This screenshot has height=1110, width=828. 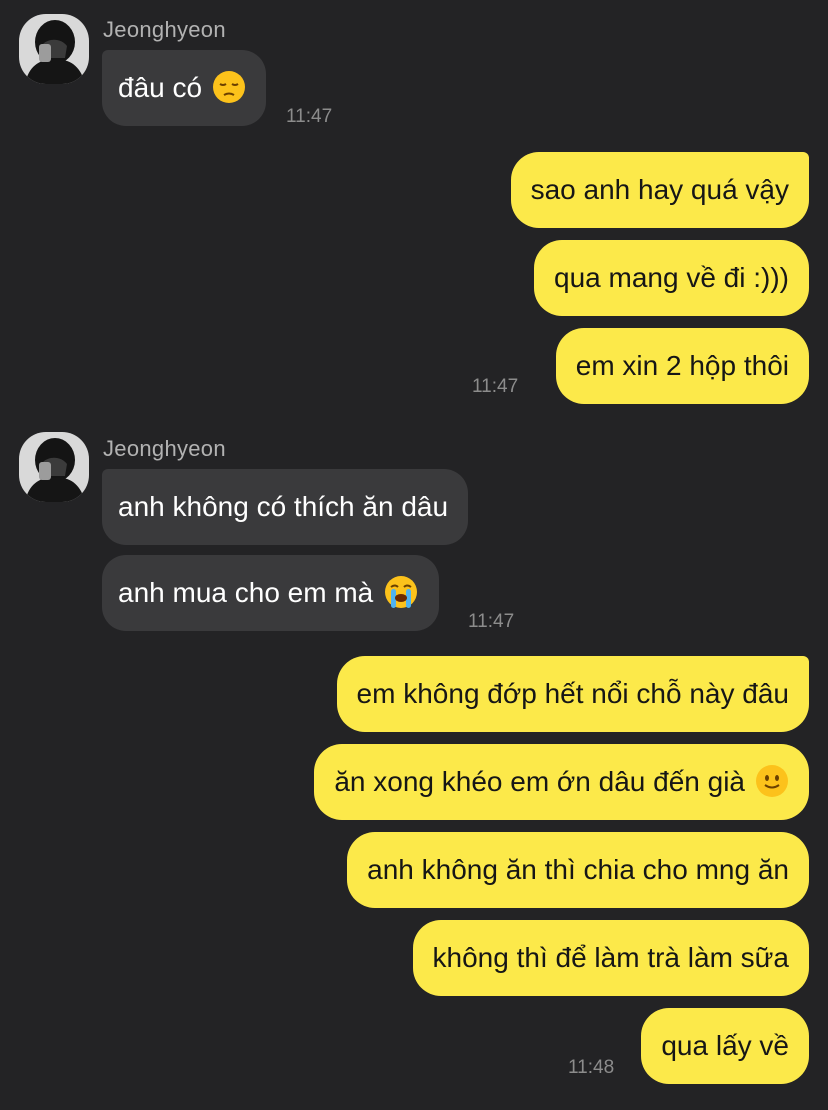 I want to click on message-bubble: em không đớp hết nổi chỗ này đâu, so click(x=572, y=694).